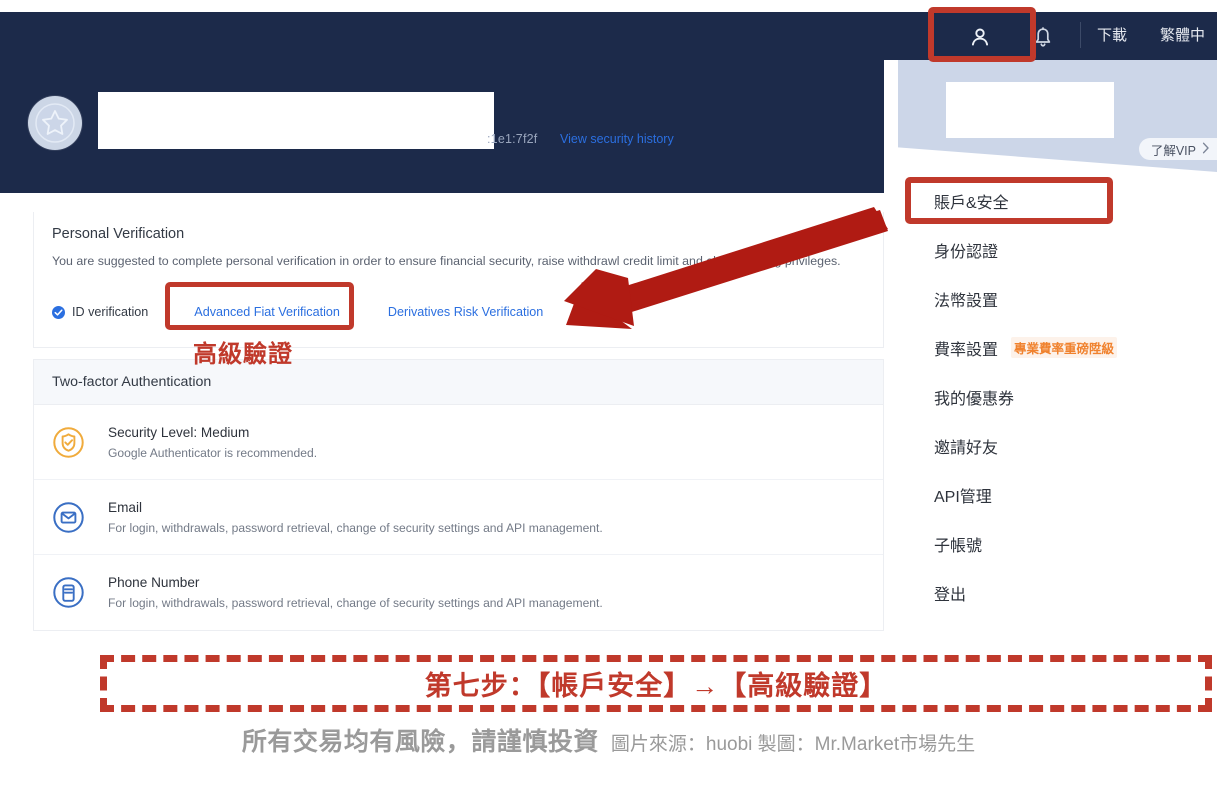 The image size is (1217, 788). I want to click on avatar, so click(55, 123).